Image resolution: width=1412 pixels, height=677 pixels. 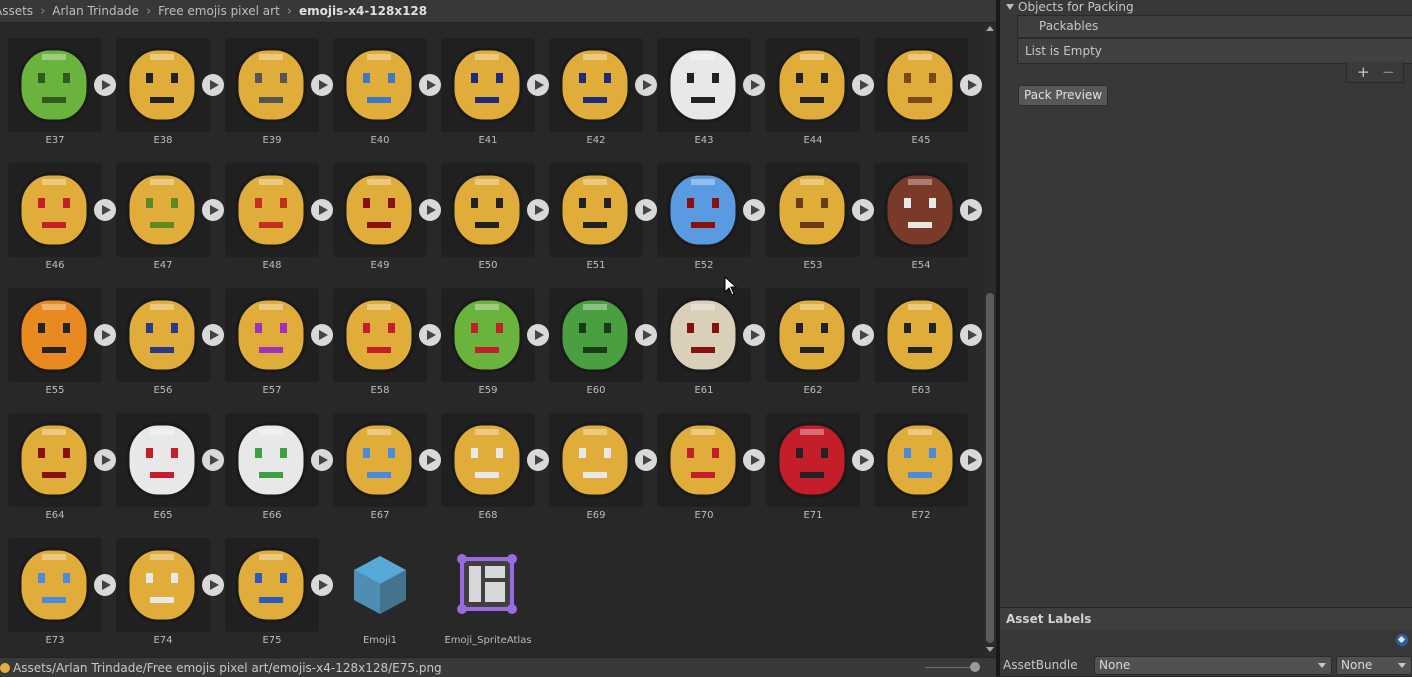 What do you see at coordinates (16, 11) in the screenshot?
I see `breadcrumb-item: Assets` at bounding box center [16, 11].